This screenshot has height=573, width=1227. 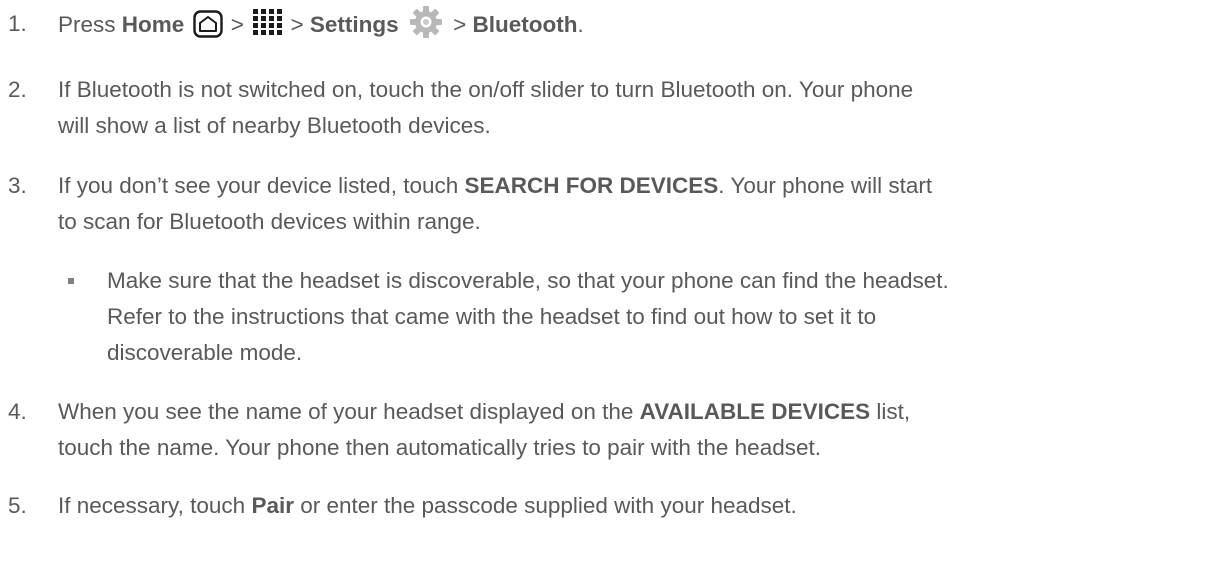 What do you see at coordinates (890, 411) in the screenshot?
I see `step-text-part: list,` at bounding box center [890, 411].